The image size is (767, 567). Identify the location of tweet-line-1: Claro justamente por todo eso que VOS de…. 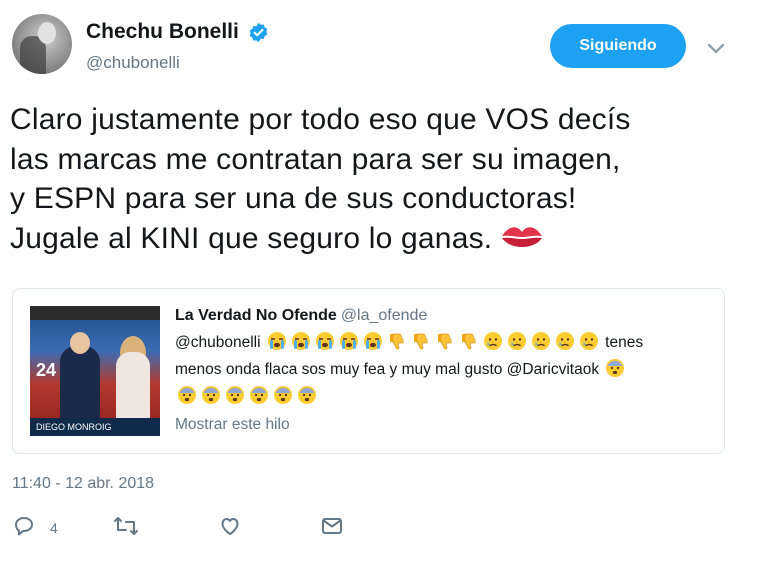
(320, 119).